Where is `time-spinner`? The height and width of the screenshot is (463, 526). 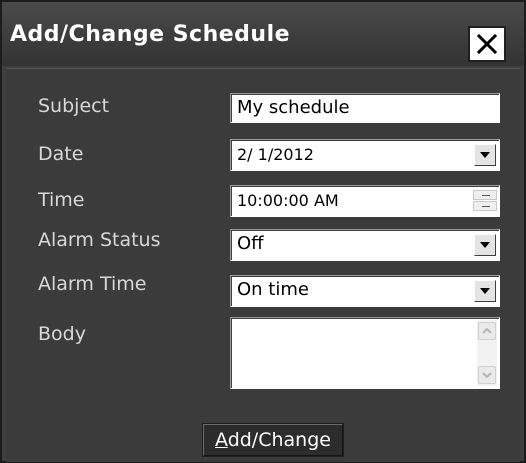 time-spinner is located at coordinates (485, 201).